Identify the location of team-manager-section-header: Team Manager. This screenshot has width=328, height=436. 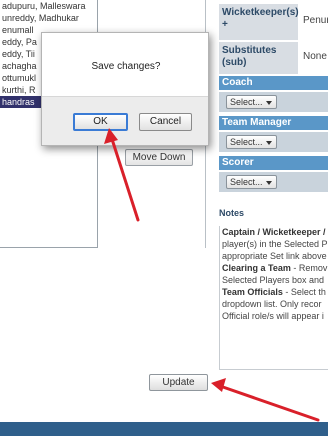
(273, 123).